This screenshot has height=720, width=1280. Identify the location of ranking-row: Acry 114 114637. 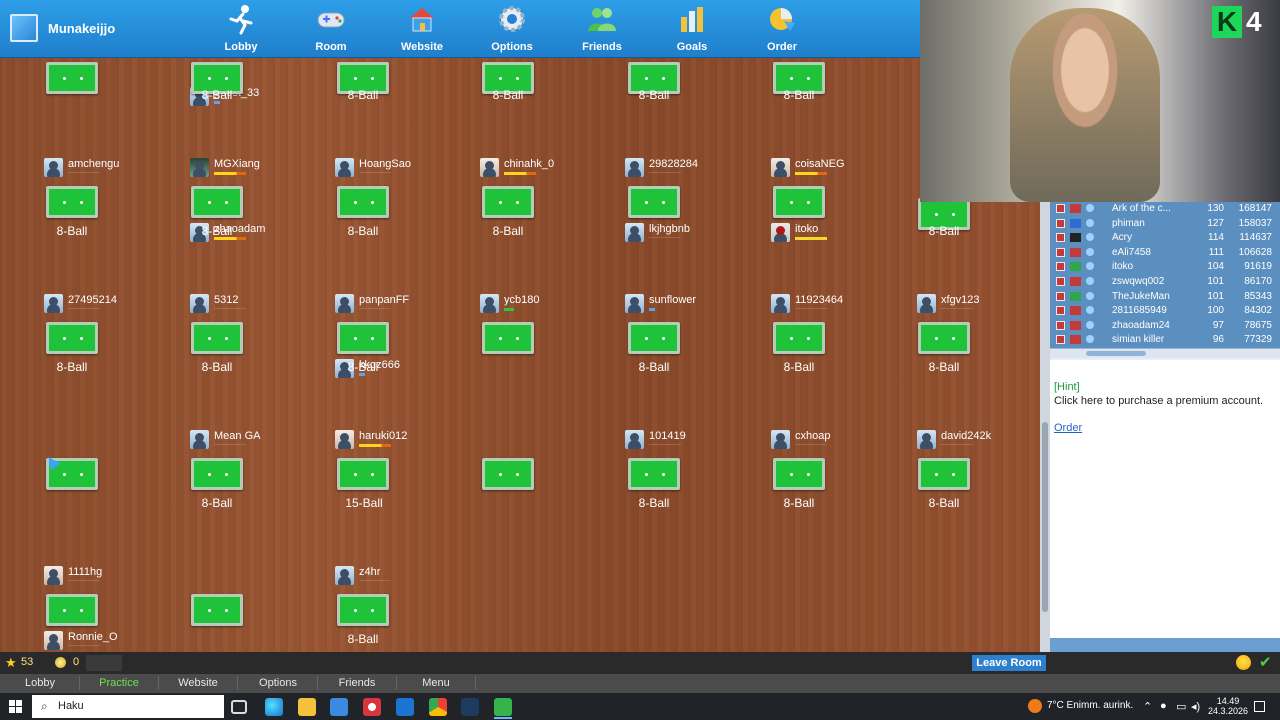
(1161, 238).